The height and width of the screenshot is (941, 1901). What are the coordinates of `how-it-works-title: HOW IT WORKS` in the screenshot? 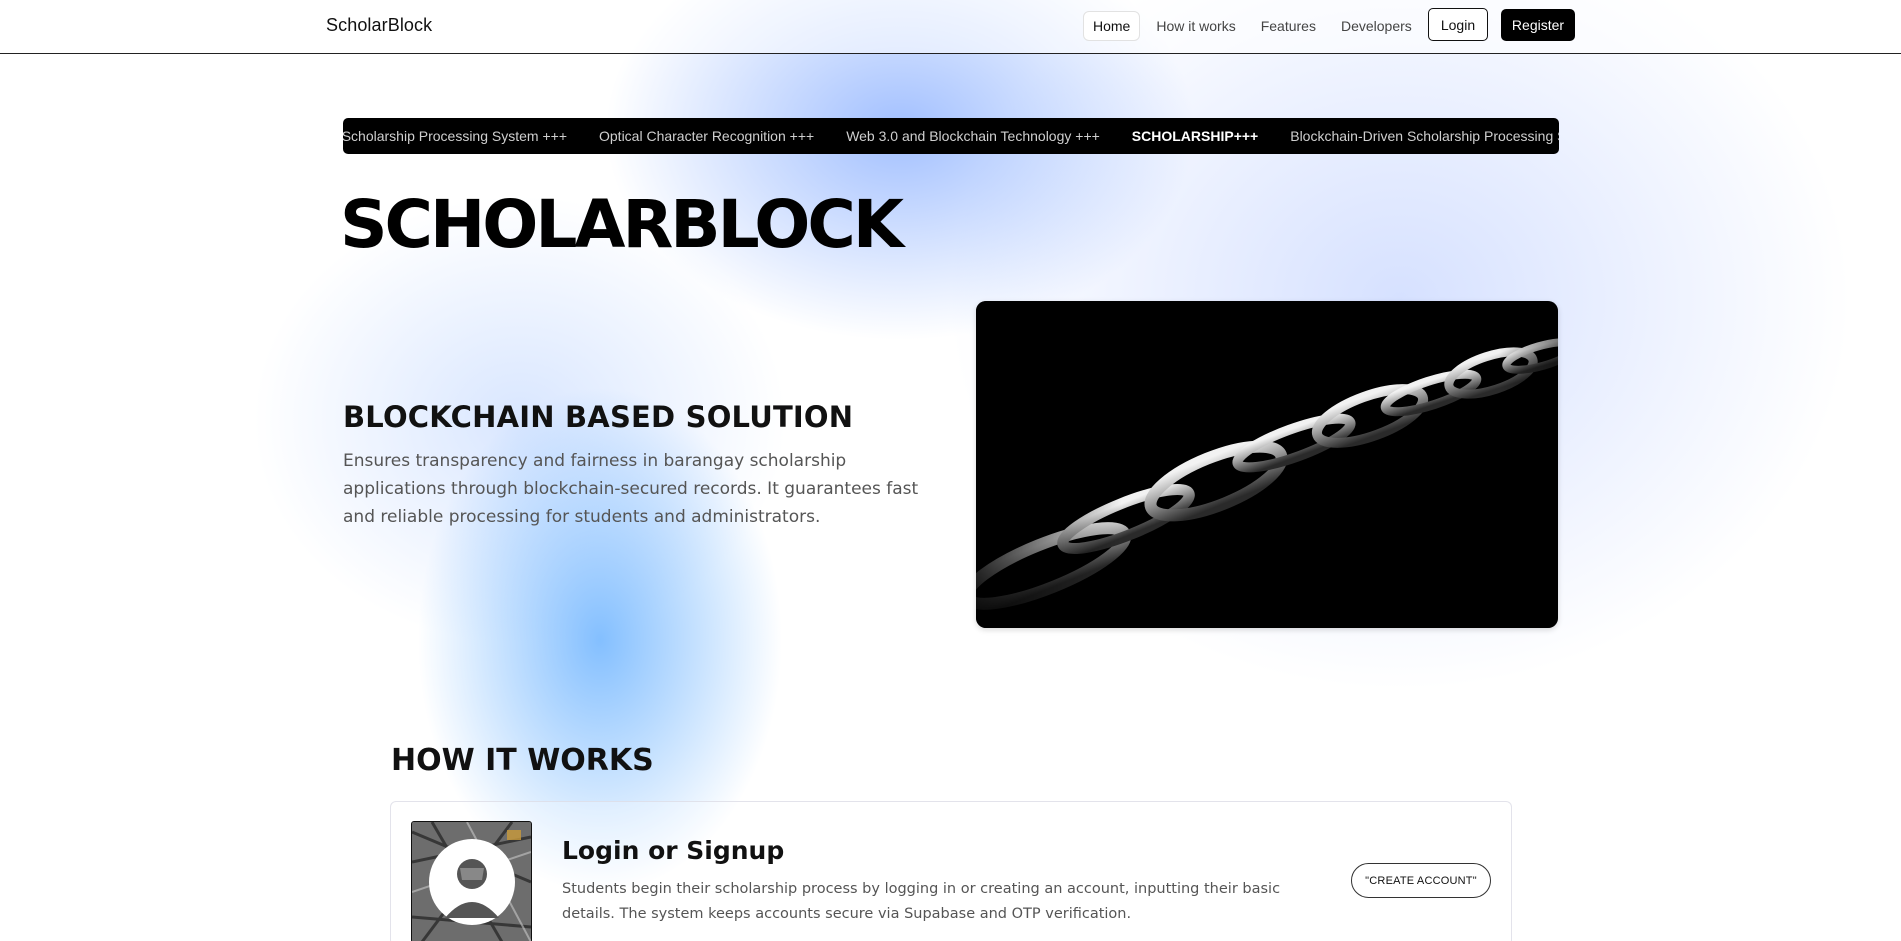 It's located at (522, 760).